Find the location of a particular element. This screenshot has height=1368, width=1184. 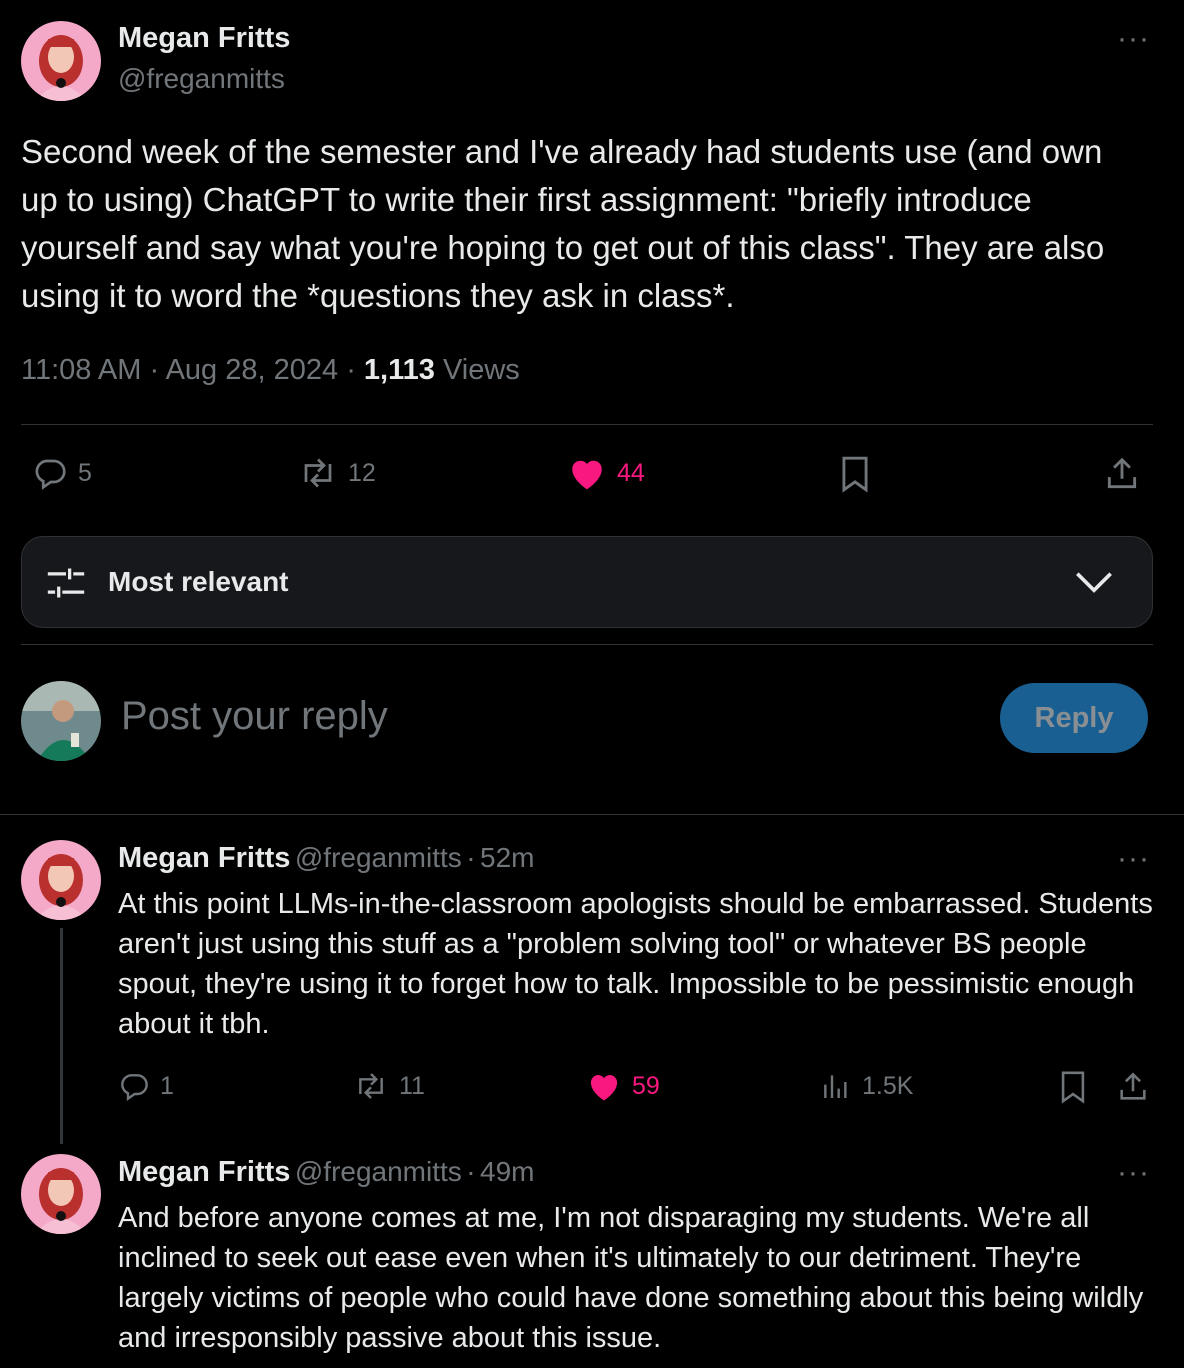

thread-line is located at coordinates (61, 1036).